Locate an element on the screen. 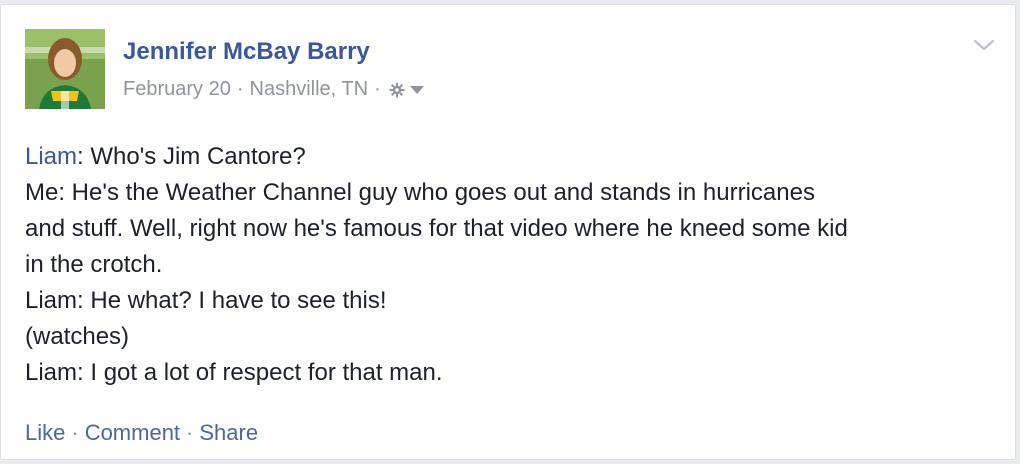  avatar is located at coordinates (65, 69).